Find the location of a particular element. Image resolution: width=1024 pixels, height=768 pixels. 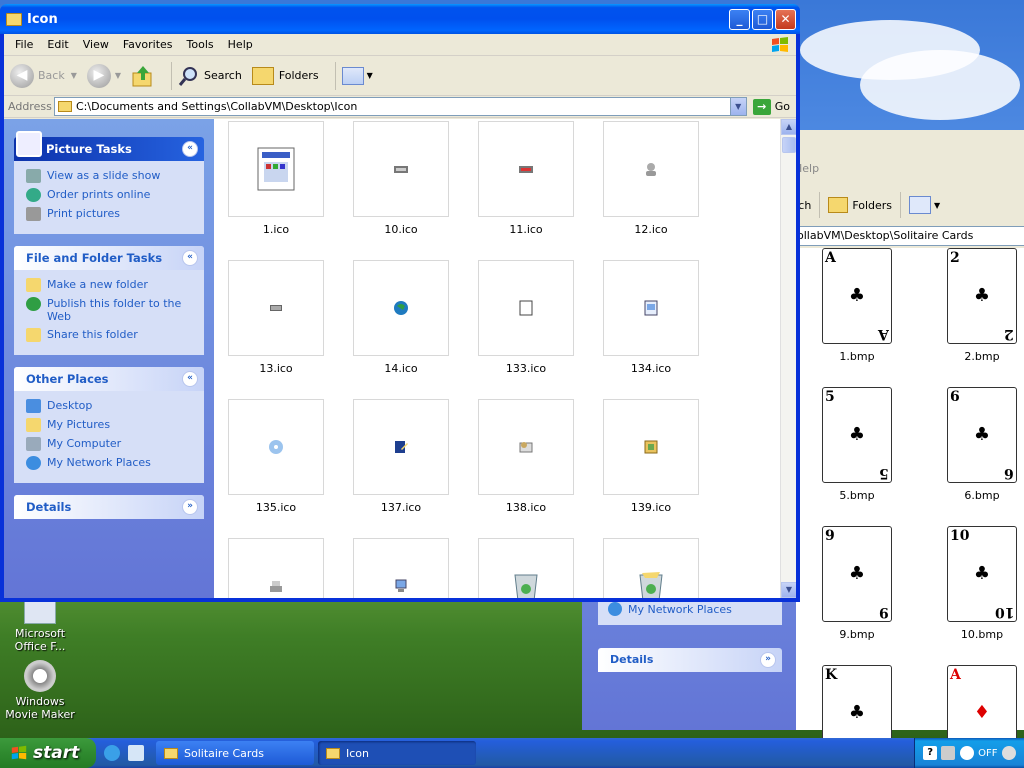

new-folder-icon is located at coordinates (33, 285).